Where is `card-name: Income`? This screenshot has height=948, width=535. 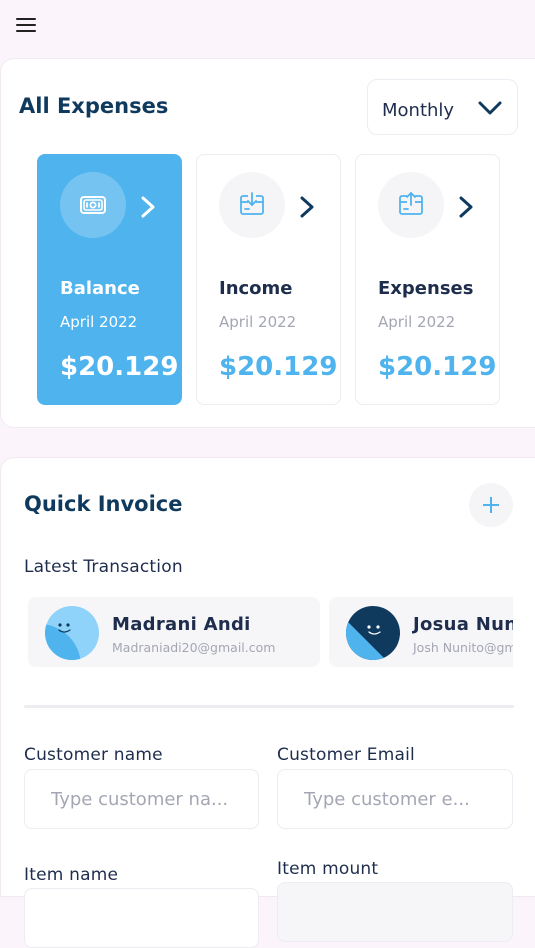 card-name: Income is located at coordinates (256, 288).